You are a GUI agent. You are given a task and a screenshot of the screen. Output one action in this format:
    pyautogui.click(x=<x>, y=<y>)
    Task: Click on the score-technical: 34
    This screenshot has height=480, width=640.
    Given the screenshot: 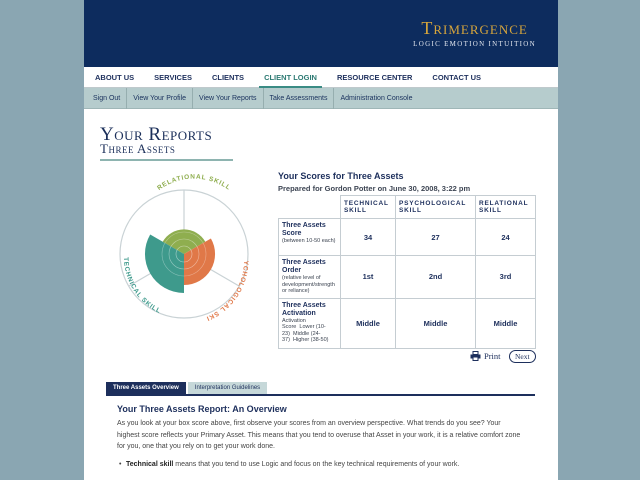 What is the action you would take?
    pyautogui.click(x=368, y=237)
    